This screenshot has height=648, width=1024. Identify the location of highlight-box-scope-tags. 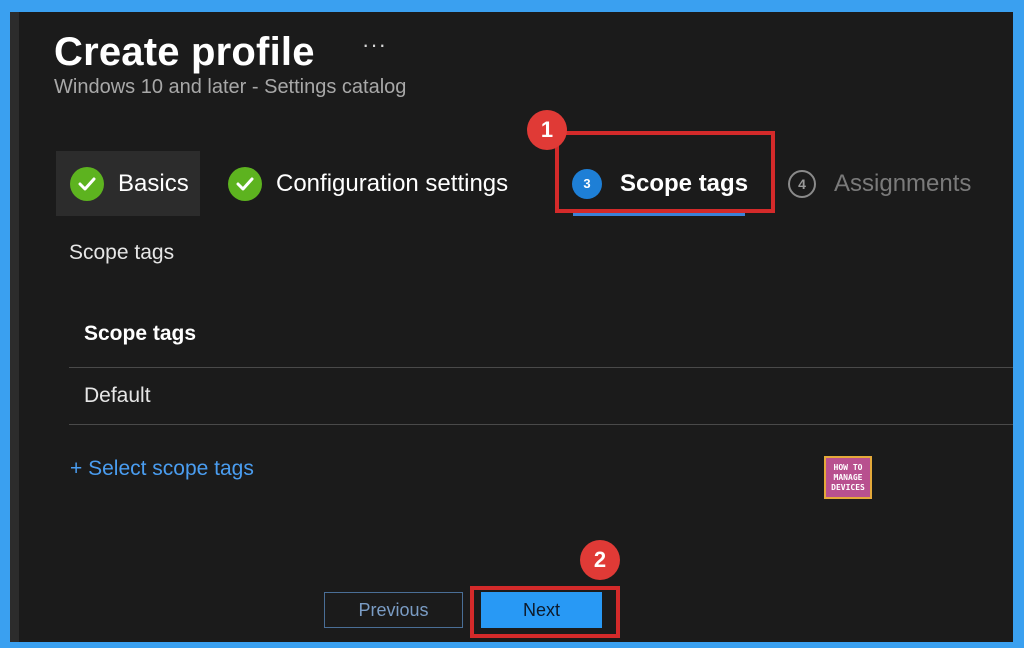
(665, 172).